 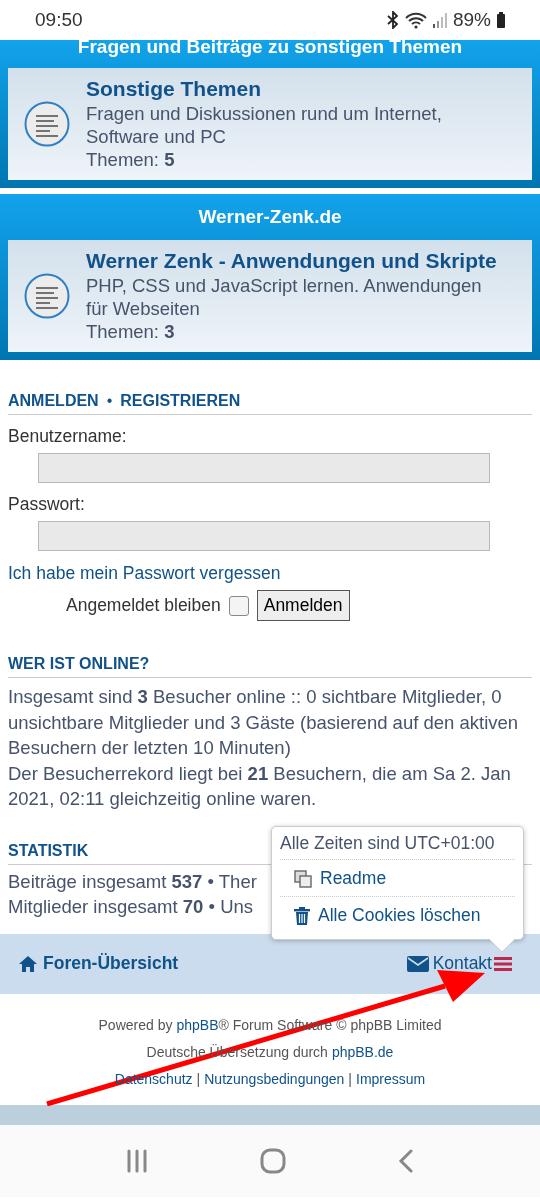 What do you see at coordinates (284, 297) in the screenshot?
I see `forum-description: PHP, CSS und JavaScript lernen. Anwendungen für Webseiten` at bounding box center [284, 297].